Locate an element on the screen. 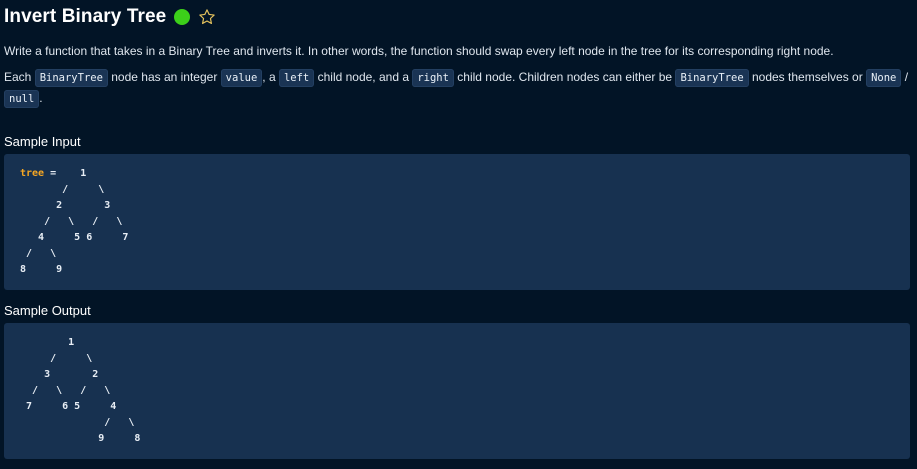 This screenshot has height=469, width=917. tree-assign-root: = 1 is located at coordinates (65, 173).